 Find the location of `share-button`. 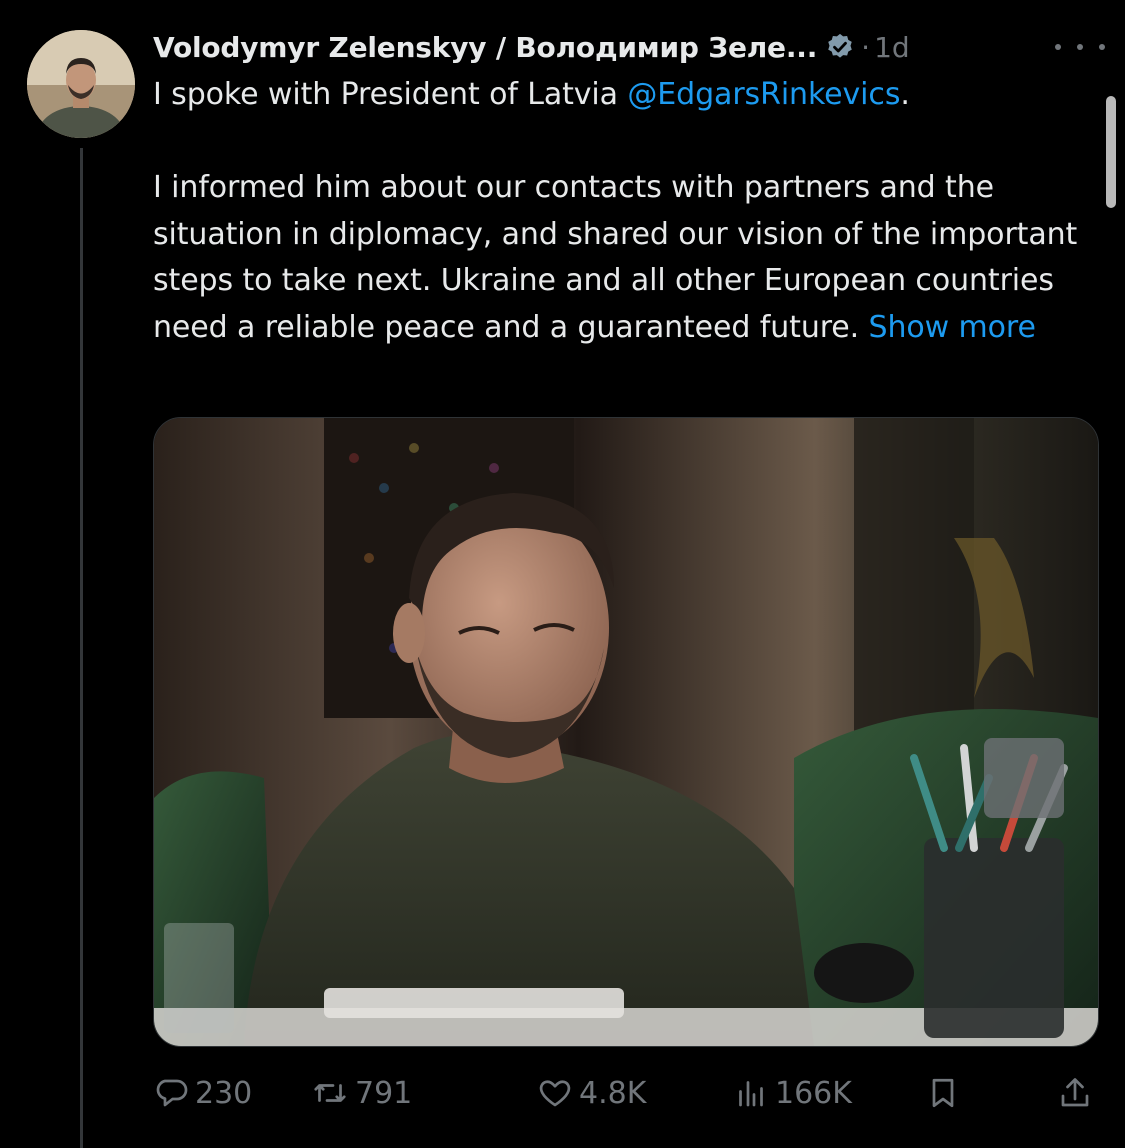

share-button is located at coordinates (1078, 1093).